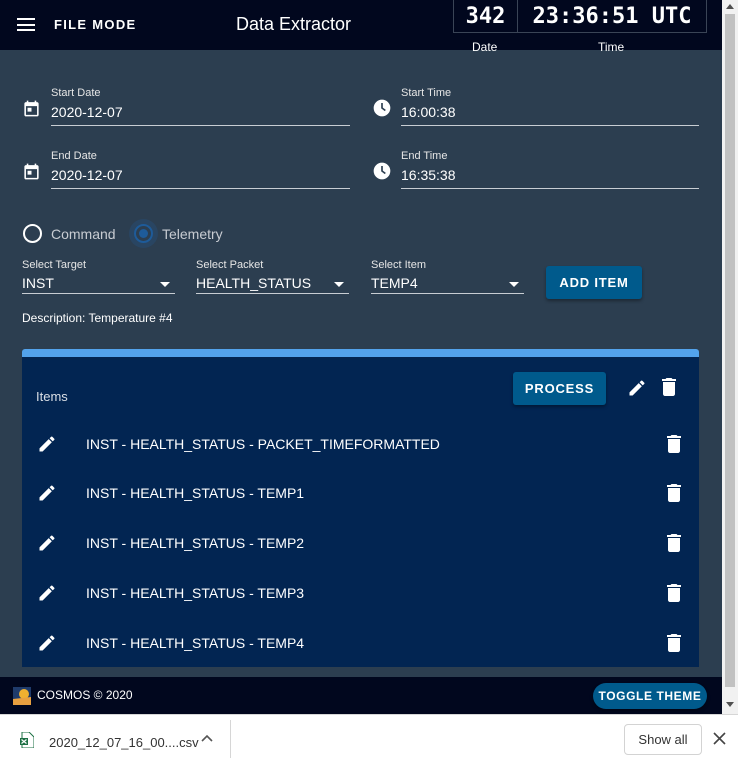 The width and height of the screenshot is (738, 764). What do you see at coordinates (447, 277) in the screenshot?
I see `select-item-dropdown: Select Item TEMP4` at bounding box center [447, 277].